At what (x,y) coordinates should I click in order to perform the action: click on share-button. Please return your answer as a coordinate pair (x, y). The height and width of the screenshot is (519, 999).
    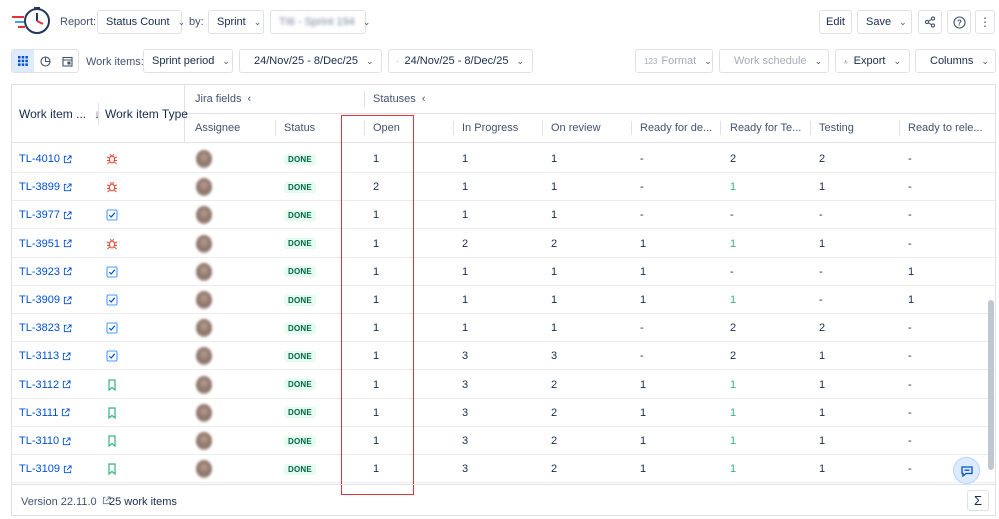
    Looking at the image, I should click on (930, 22).